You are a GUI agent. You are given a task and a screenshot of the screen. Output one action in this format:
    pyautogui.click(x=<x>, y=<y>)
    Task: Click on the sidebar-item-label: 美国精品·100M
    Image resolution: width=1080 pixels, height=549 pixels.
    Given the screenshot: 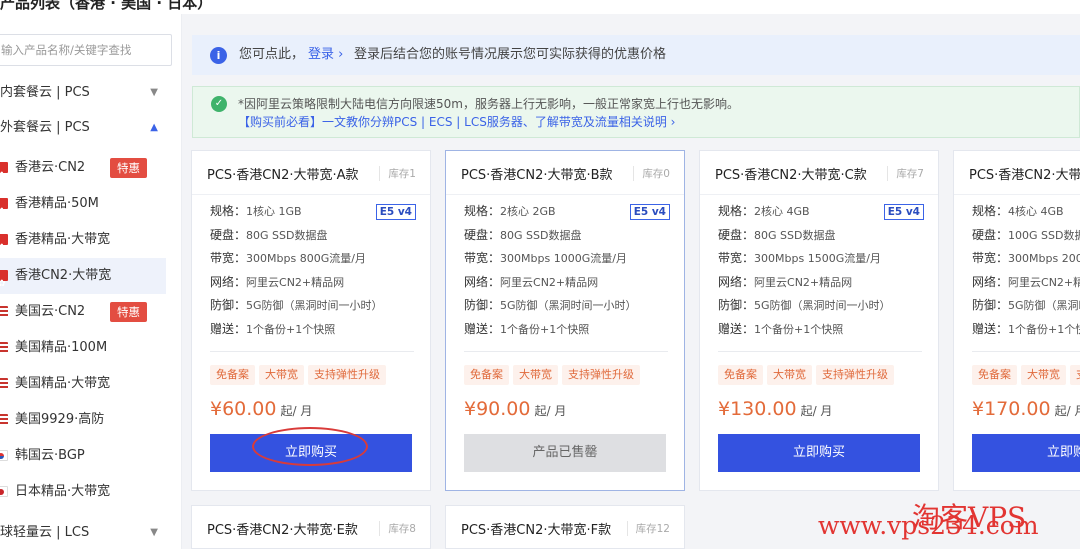 What is the action you would take?
    pyautogui.click(x=61, y=347)
    